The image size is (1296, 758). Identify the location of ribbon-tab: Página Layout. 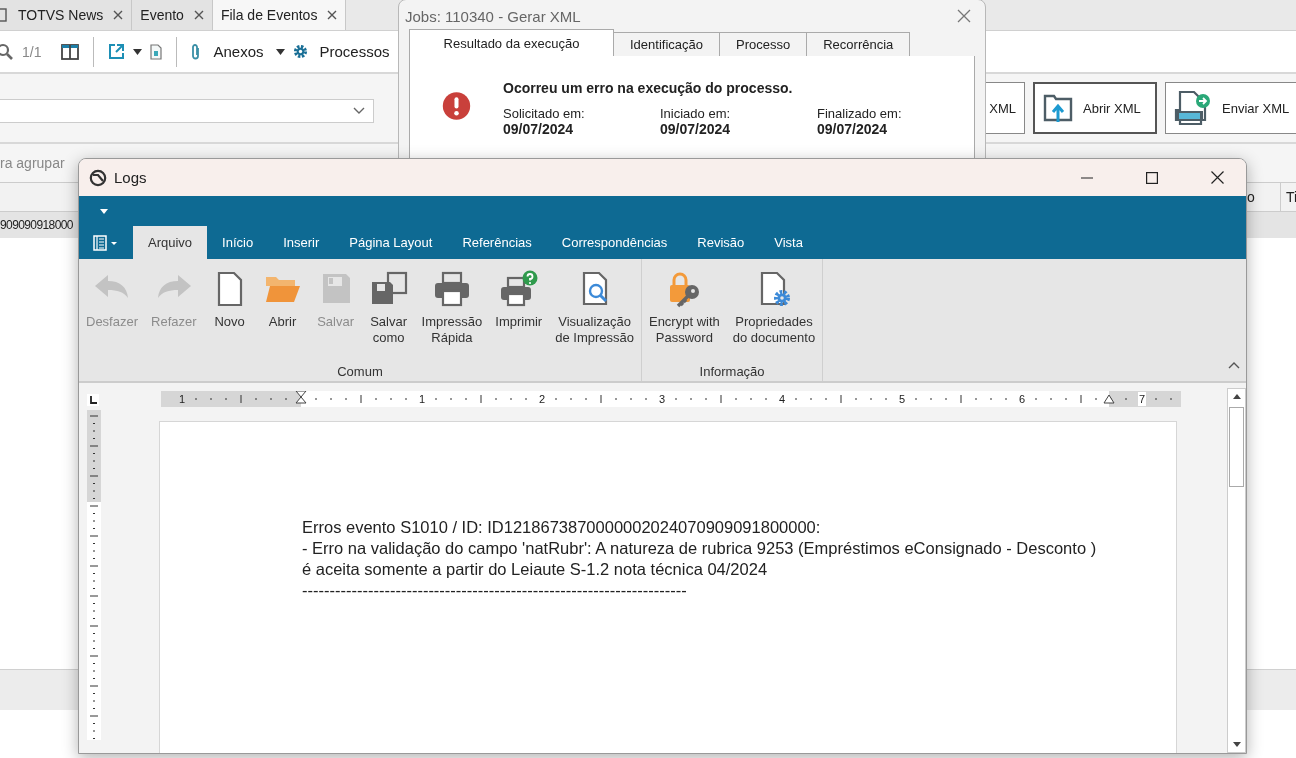
(391, 242).